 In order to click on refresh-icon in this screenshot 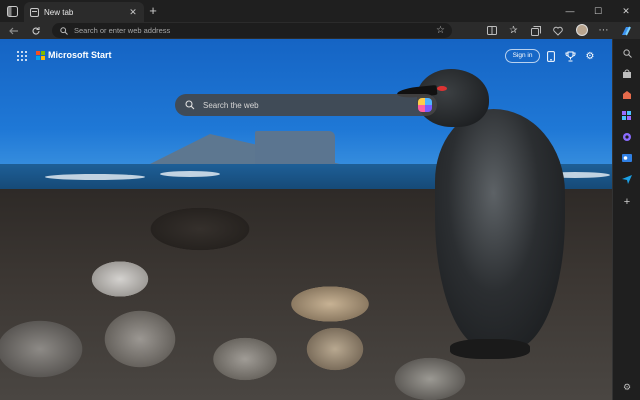, I will do `click(35, 30)`.